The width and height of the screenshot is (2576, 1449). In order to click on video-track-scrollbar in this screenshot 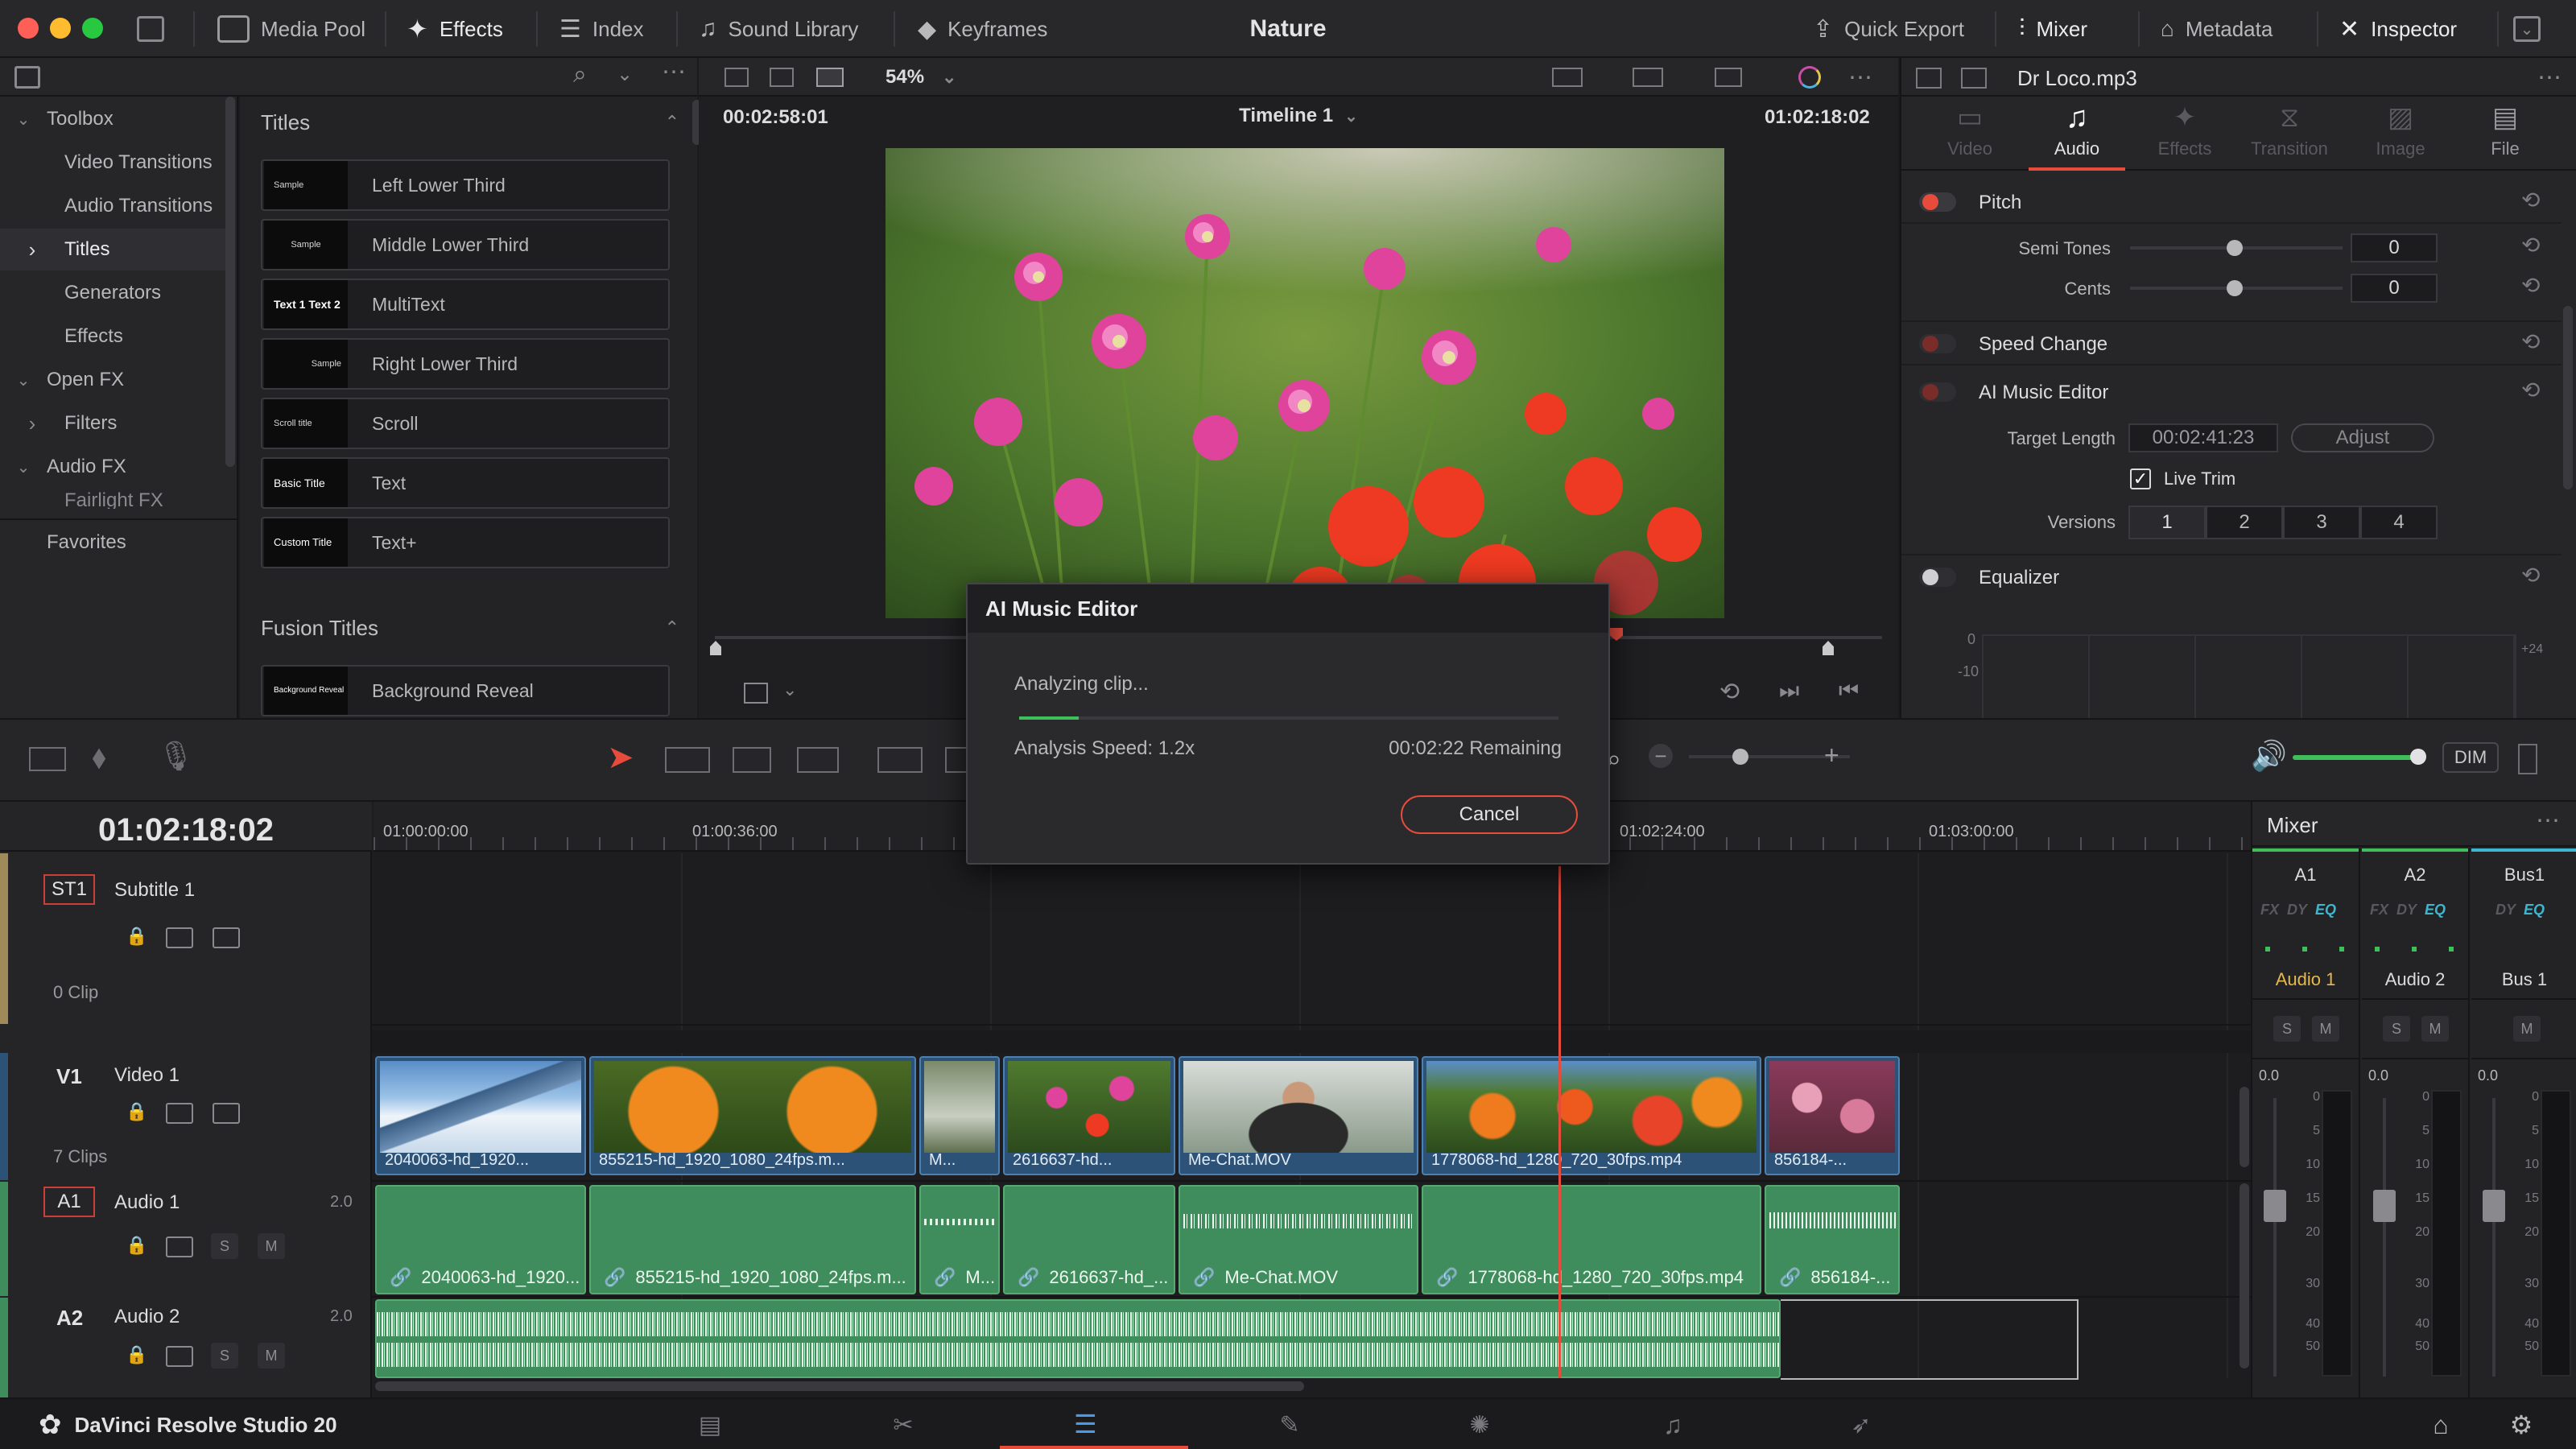, I will do `click(2244, 1127)`.